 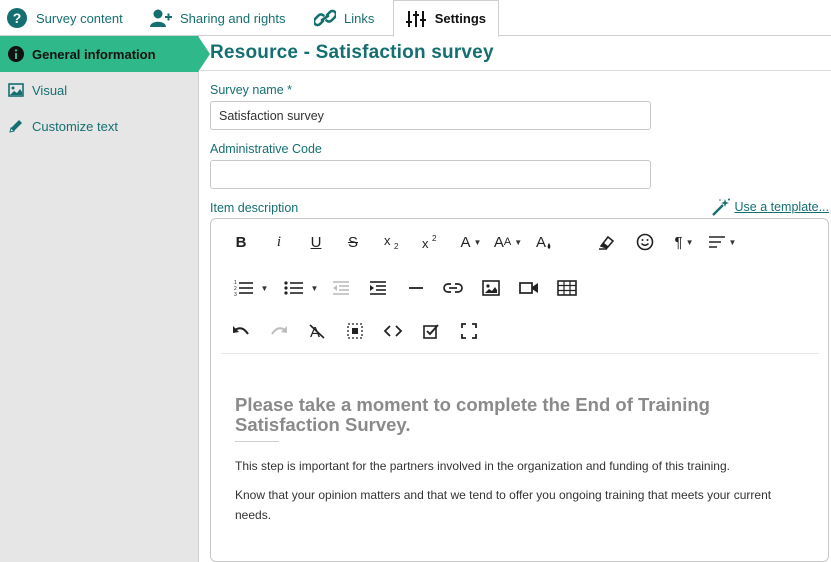 What do you see at coordinates (75, 126) in the screenshot?
I see `sidebar-item-label: Customize text` at bounding box center [75, 126].